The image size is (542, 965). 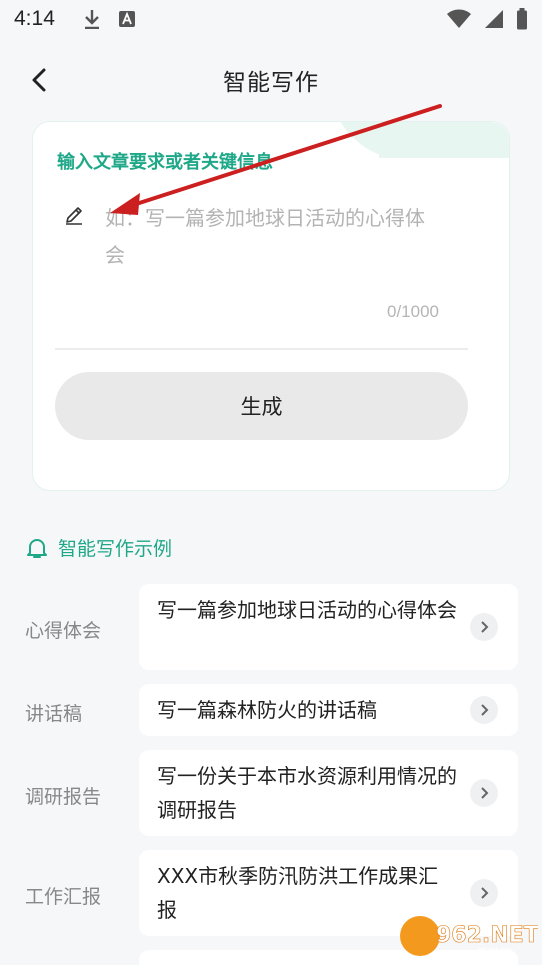 What do you see at coordinates (40, 80) in the screenshot?
I see `back-arrow-icon` at bounding box center [40, 80].